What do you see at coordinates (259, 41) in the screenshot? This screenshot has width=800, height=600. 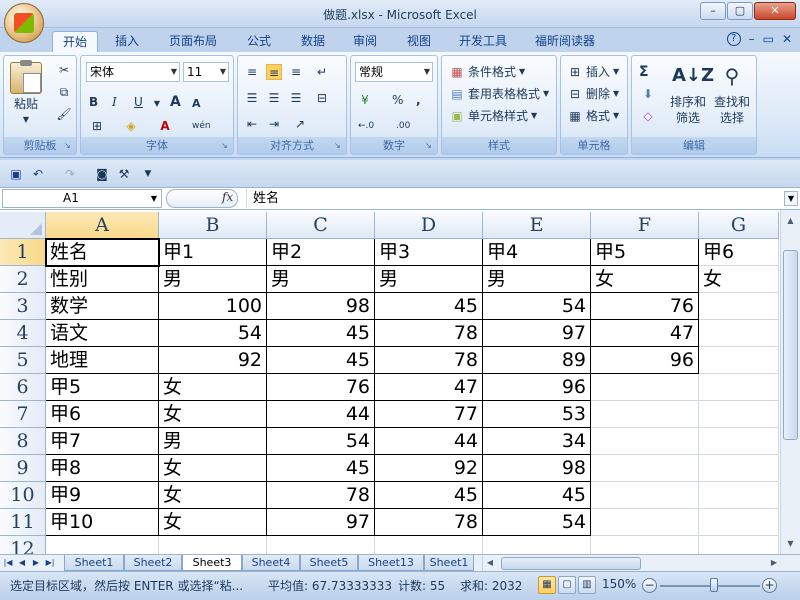 I see `tab-formulas: 公式` at bounding box center [259, 41].